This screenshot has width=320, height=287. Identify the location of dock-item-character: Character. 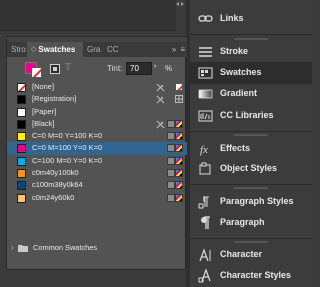
(251, 255).